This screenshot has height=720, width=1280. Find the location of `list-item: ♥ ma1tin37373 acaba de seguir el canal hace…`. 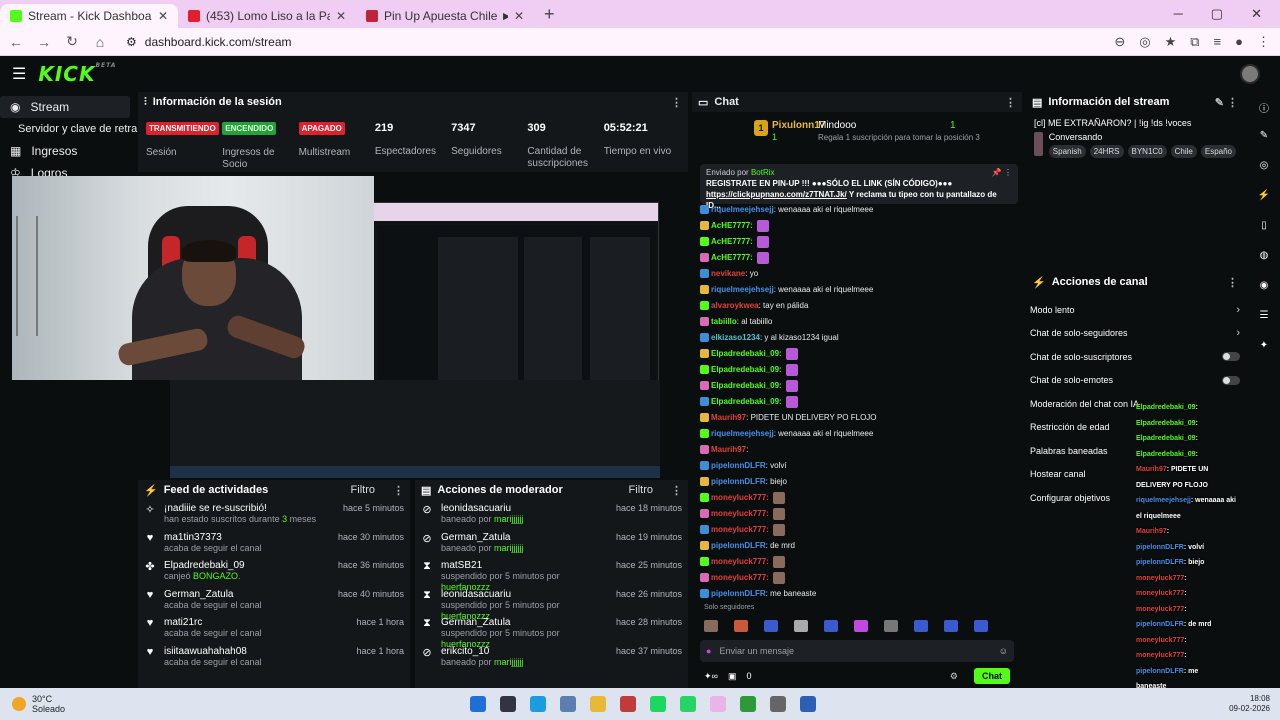

list-item: ♥ ma1tin37373 acaba de seguir el canal hace… is located at coordinates (274, 543).